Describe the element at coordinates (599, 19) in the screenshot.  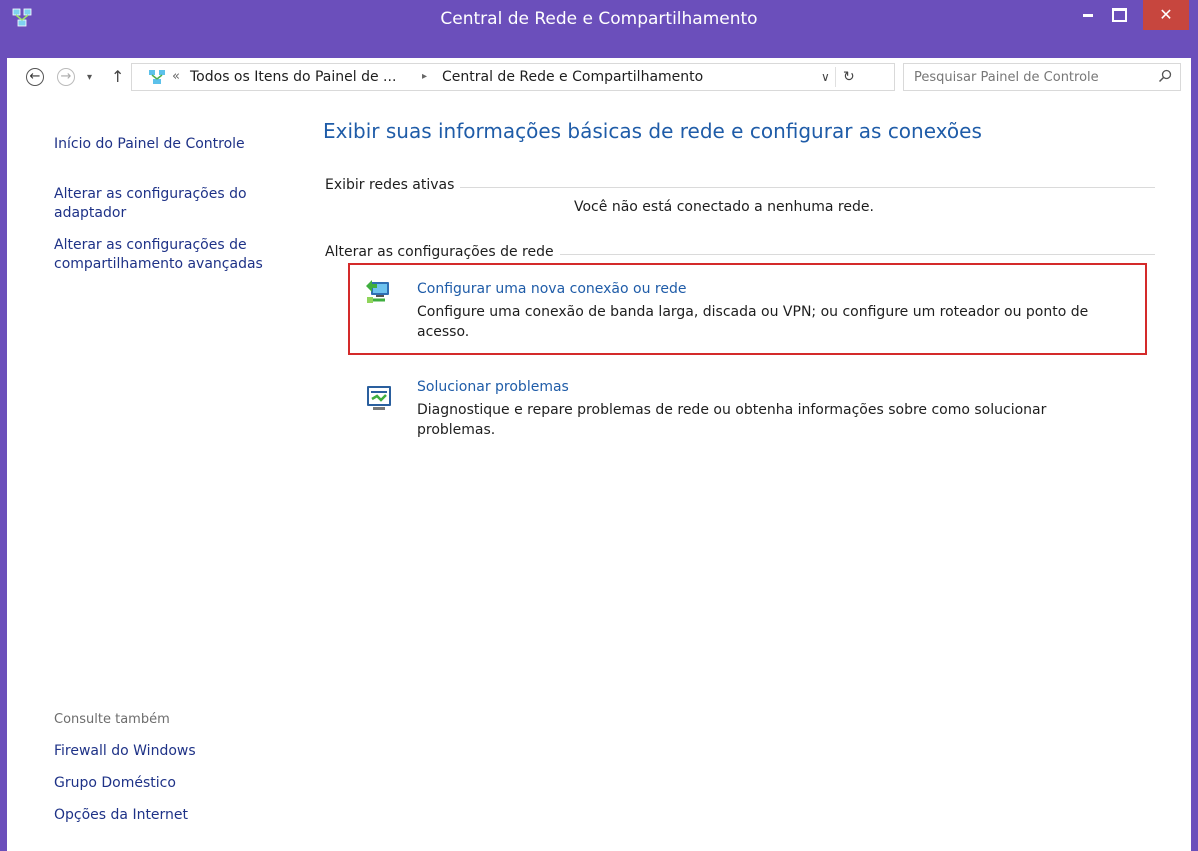
I see `window-title: Central de Rede e Compartilhamento` at that location.